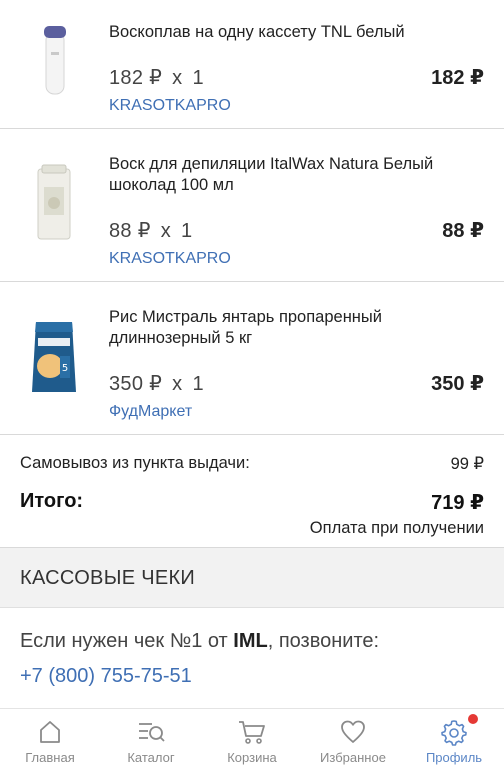 This screenshot has height=770, width=504. Describe the element at coordinates (130, 231) in the screenshot. I see `item-unit-price: 88 ₽` at that location.